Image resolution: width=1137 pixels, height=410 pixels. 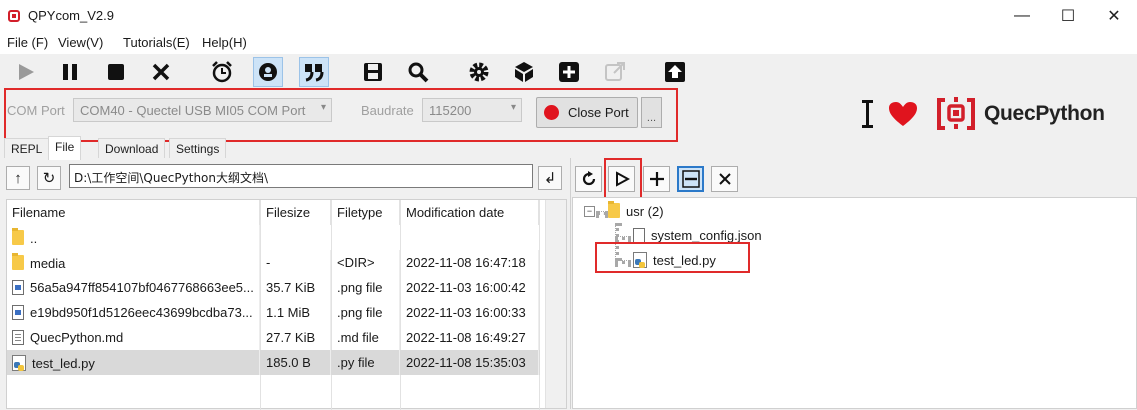 I want to click on file-size: 27.7 KiB, so click(x=296, y=337).